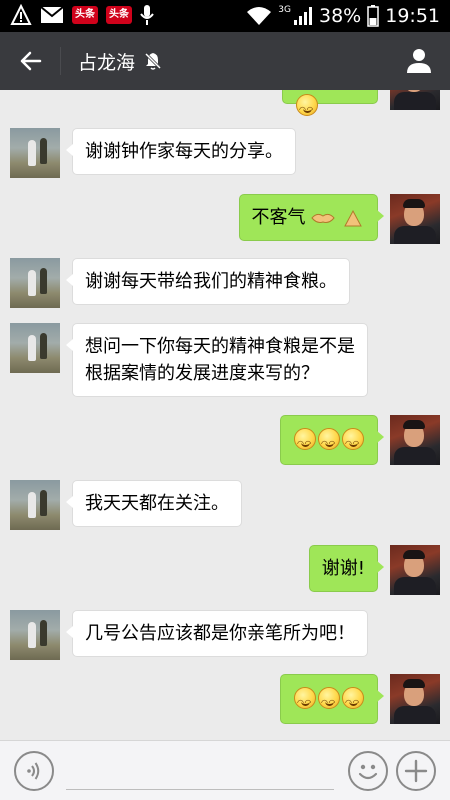  What do you see at coordinates (31, 61) in the screenshot?
I see `back-arrow-icon` at bounding box center [31, 61].